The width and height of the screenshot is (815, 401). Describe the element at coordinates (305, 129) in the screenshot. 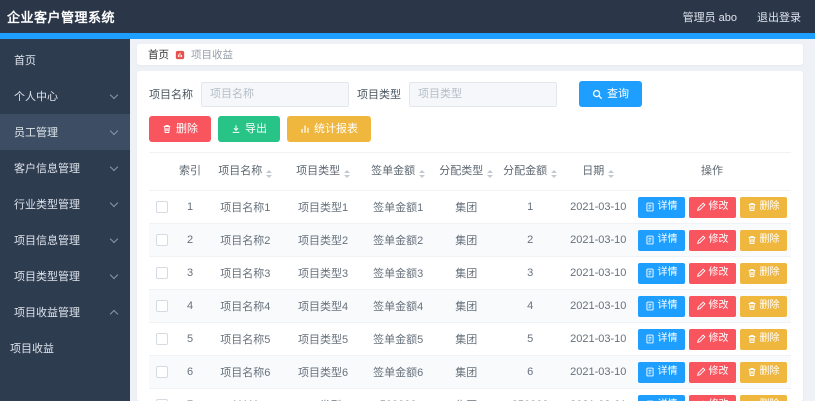

I see `bar-chart-icon` at that location.